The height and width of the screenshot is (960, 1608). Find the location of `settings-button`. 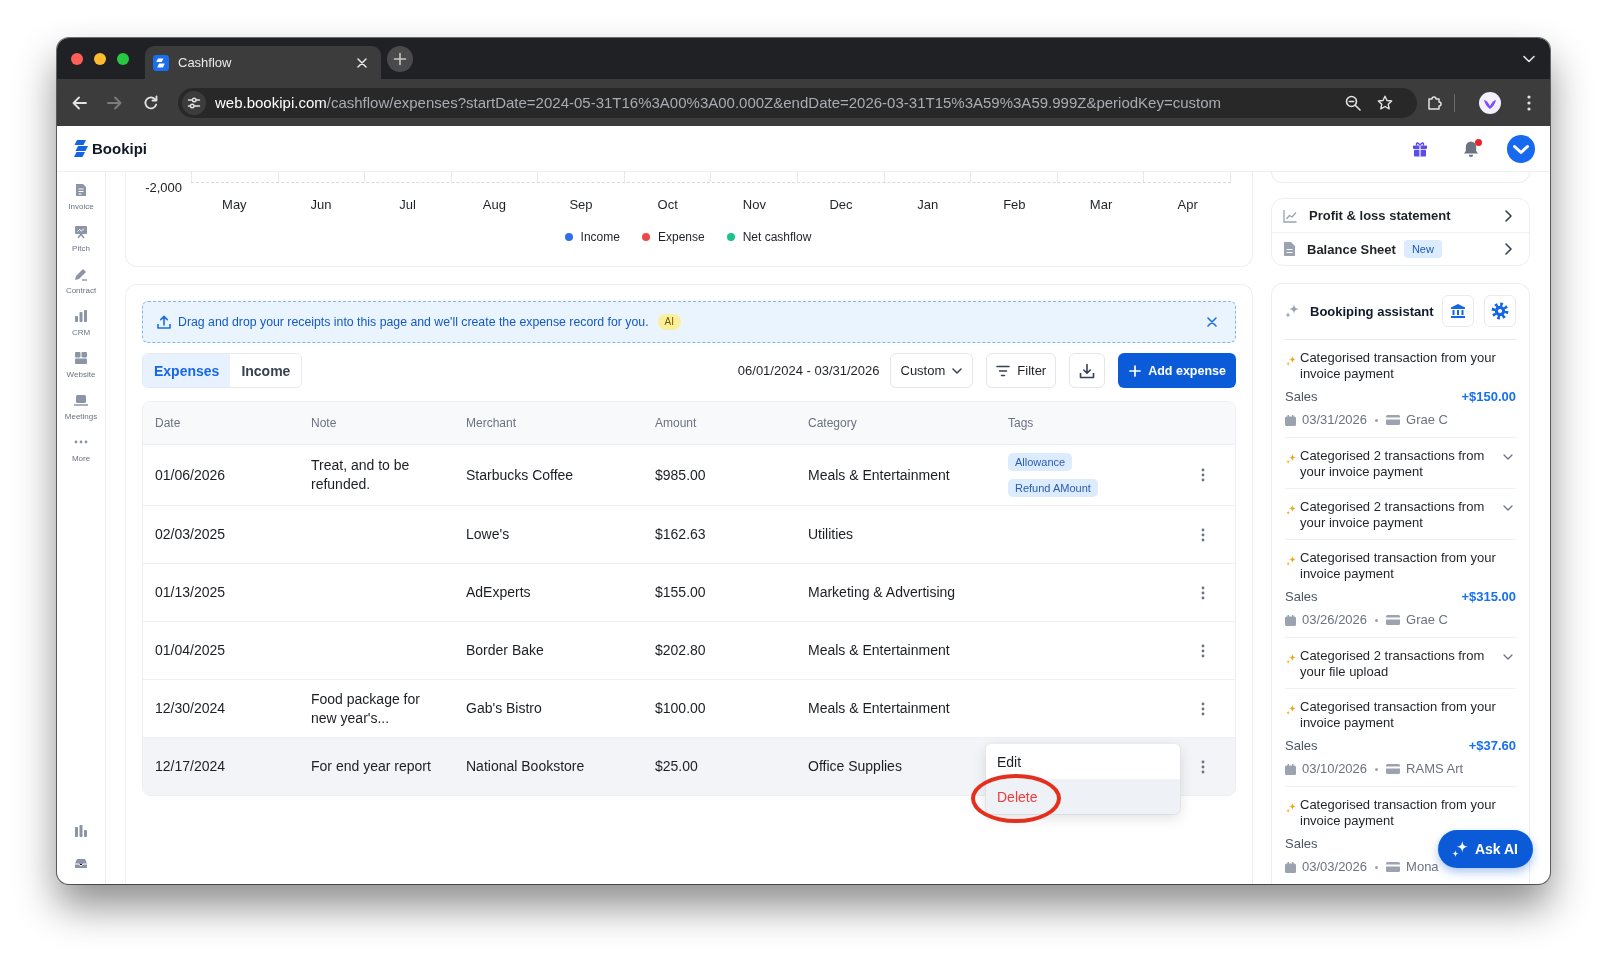

settings-button is located at coordinates (1500, 311).